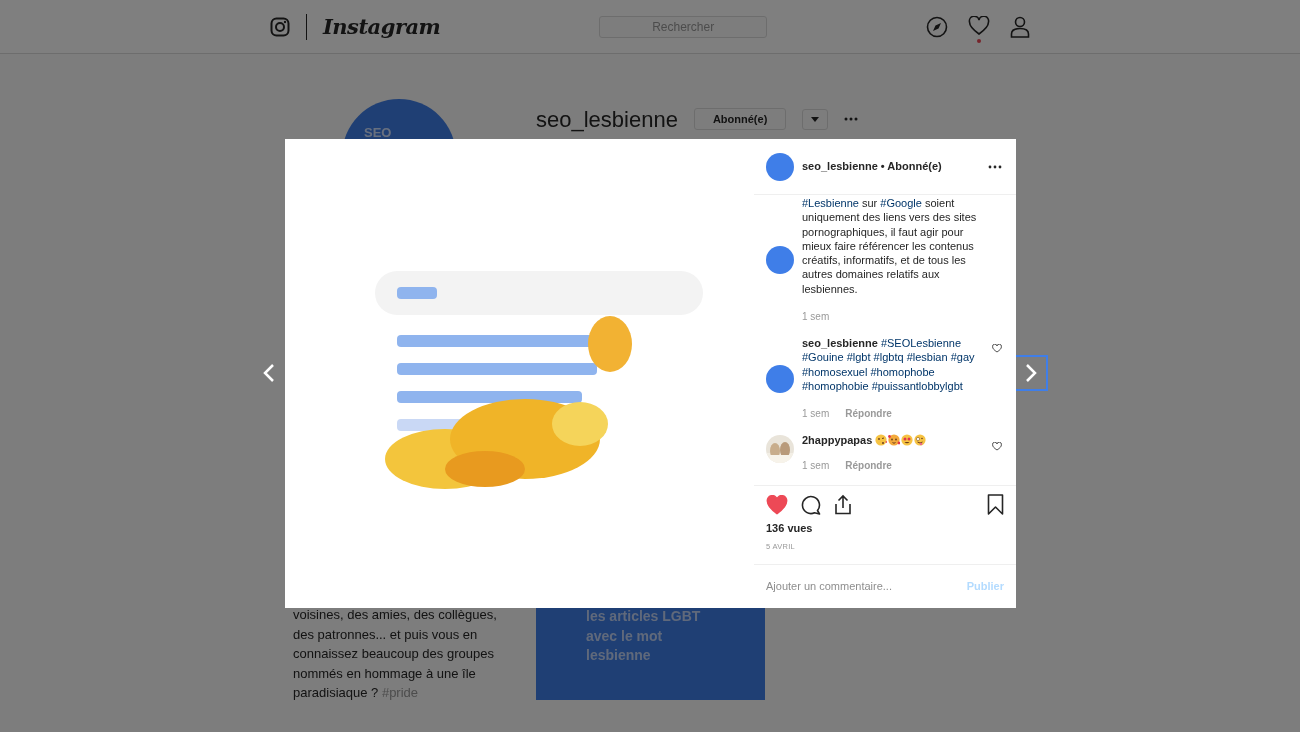 Image resolution: width=1300 pixels, height=732 pixels. What do you see at coordinates (810, 505) in the screenshot?
I see `comment-icon` at bounding box center [810, 505].